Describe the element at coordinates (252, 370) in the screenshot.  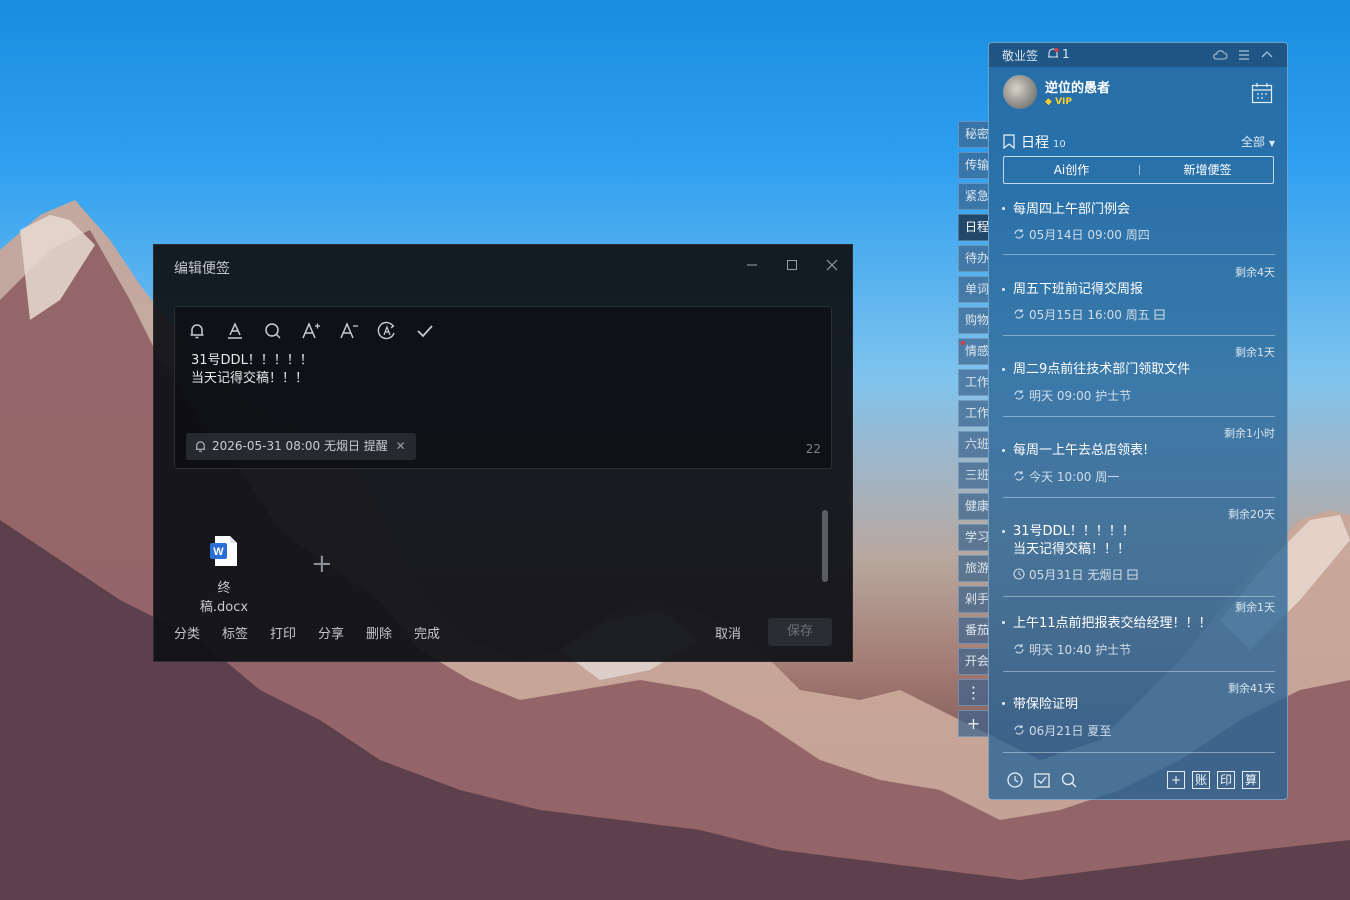
I see `note-text: 31号DDL！！！！！ 当天记得交稿！！！` at that location.